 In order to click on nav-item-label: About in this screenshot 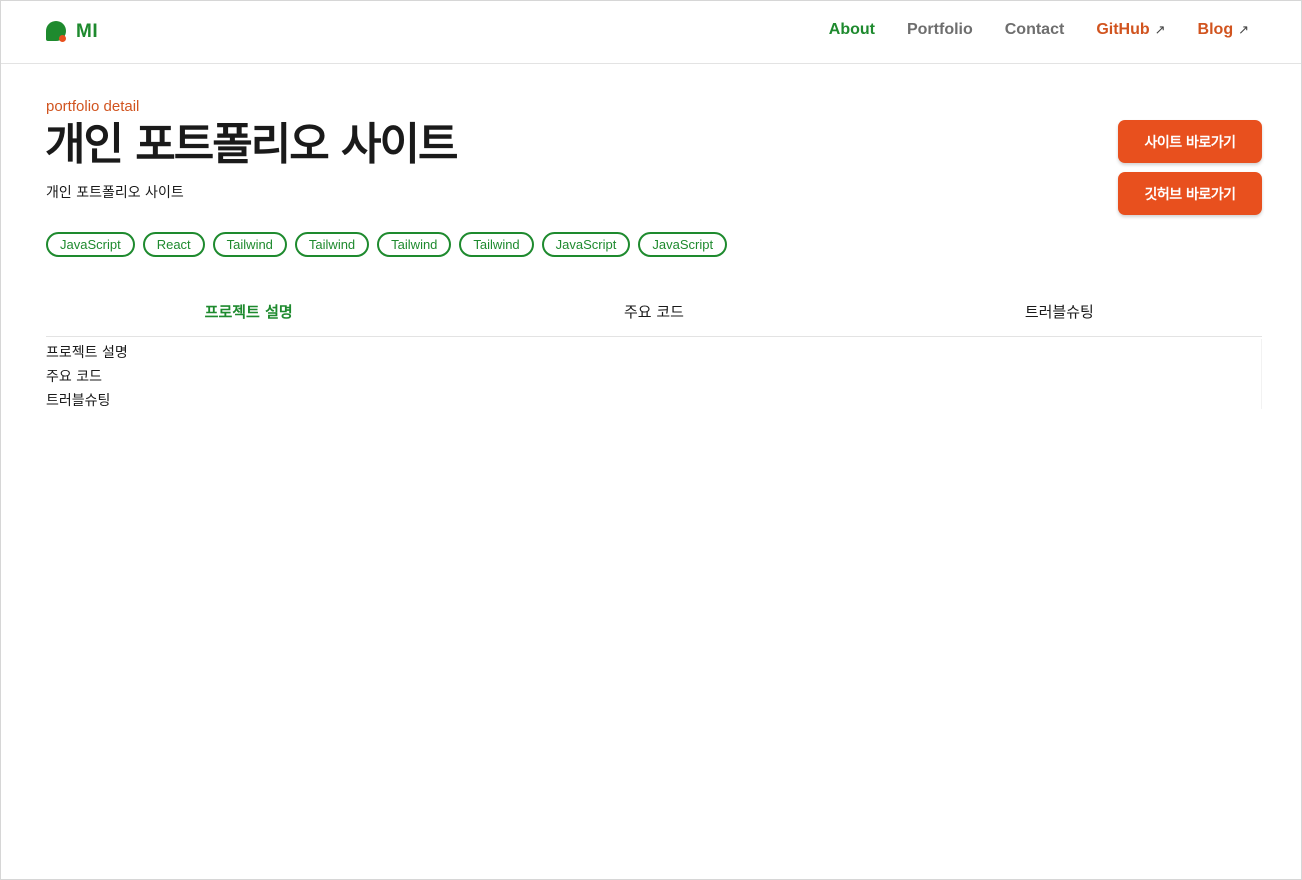, I will do `click(851, 29)`.